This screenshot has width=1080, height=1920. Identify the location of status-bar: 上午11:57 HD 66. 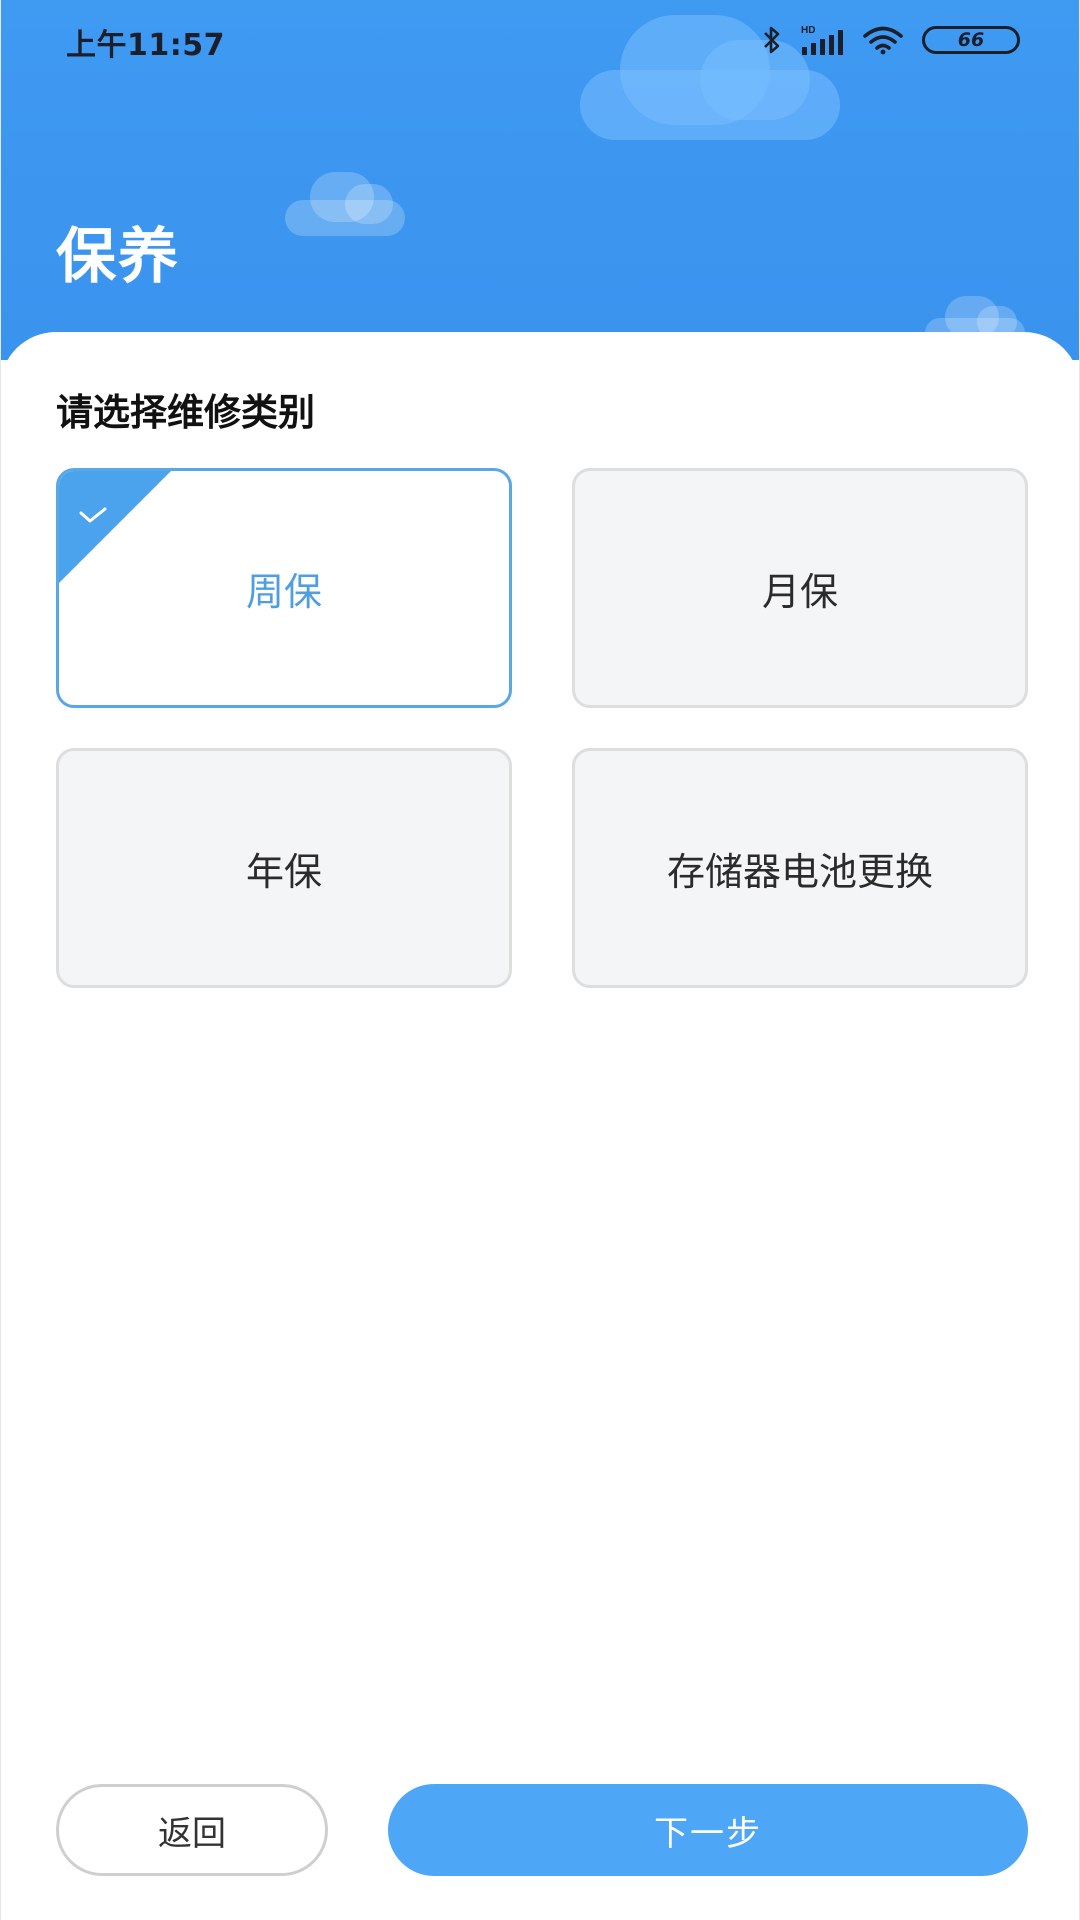
(540, 40).